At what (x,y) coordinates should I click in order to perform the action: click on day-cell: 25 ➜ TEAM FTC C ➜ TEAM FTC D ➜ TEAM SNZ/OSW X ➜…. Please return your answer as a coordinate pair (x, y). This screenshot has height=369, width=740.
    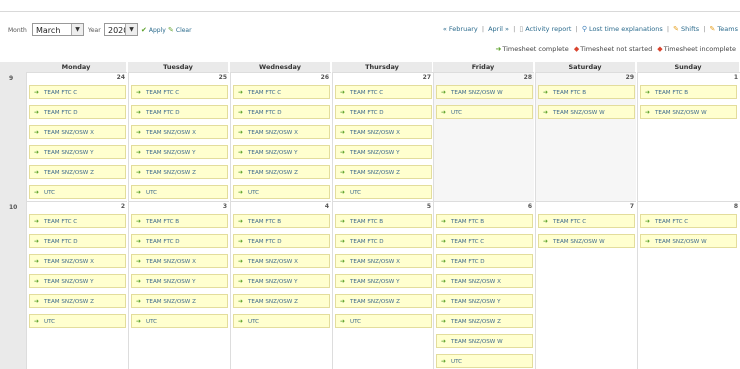
    Looking at the image, I should click on (178, 136).